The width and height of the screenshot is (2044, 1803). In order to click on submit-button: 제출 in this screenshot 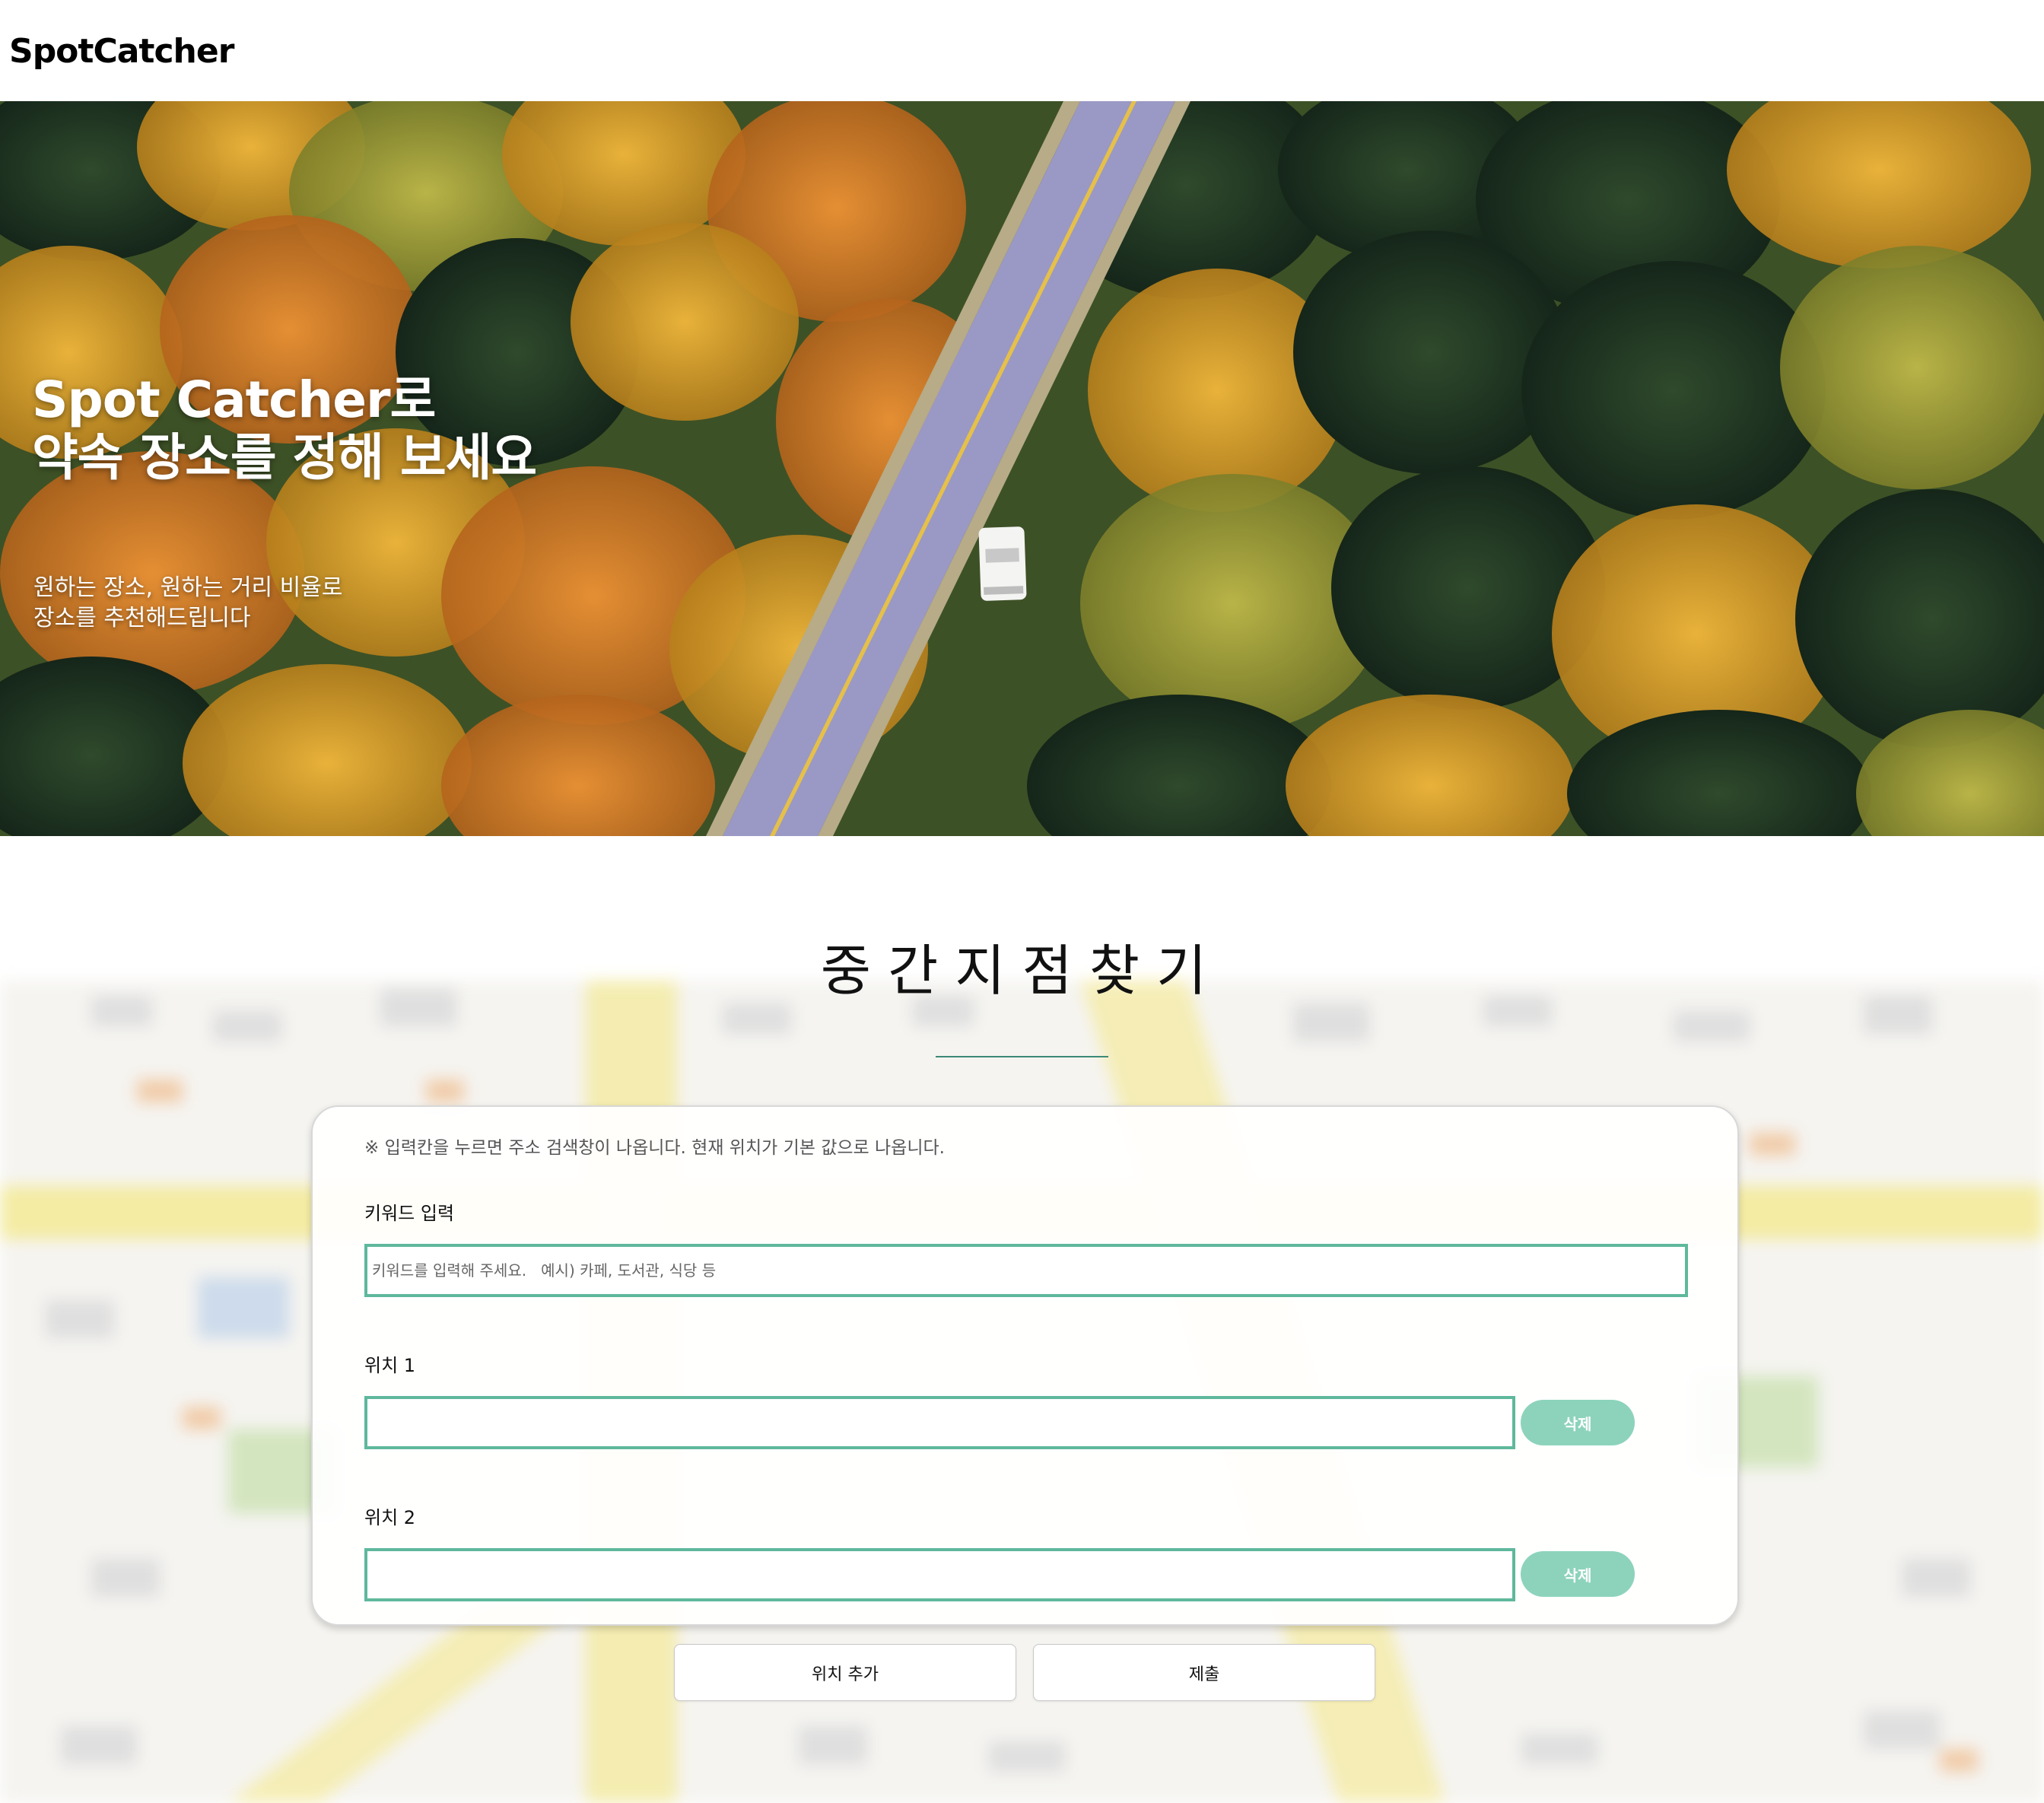, I will do `click(1204, 1672)`.